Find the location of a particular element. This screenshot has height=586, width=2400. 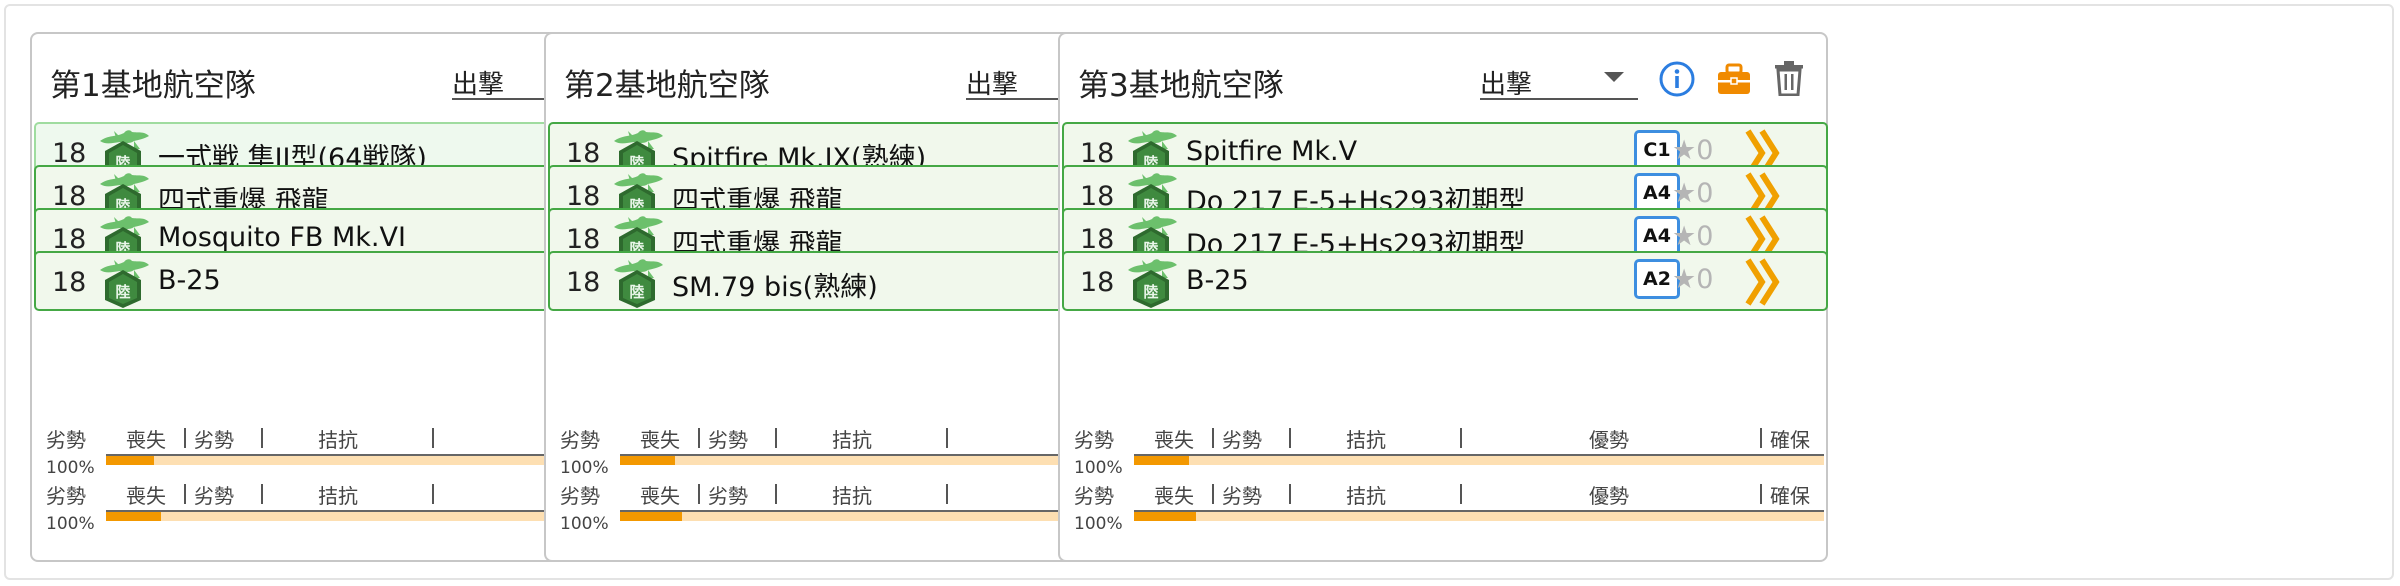

briefcase-icon is located at coordinates (1734, 79).